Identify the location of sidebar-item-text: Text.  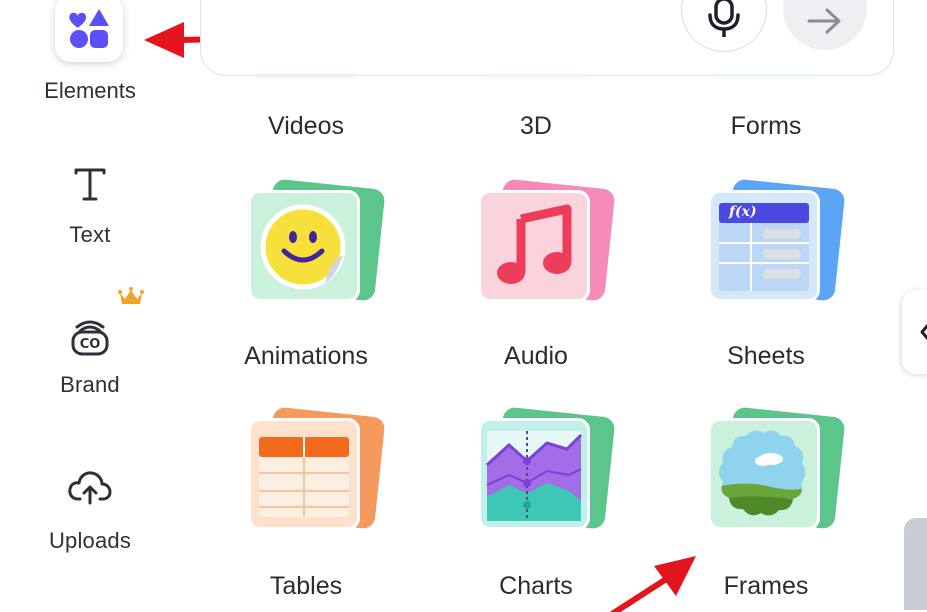
(90, 204).